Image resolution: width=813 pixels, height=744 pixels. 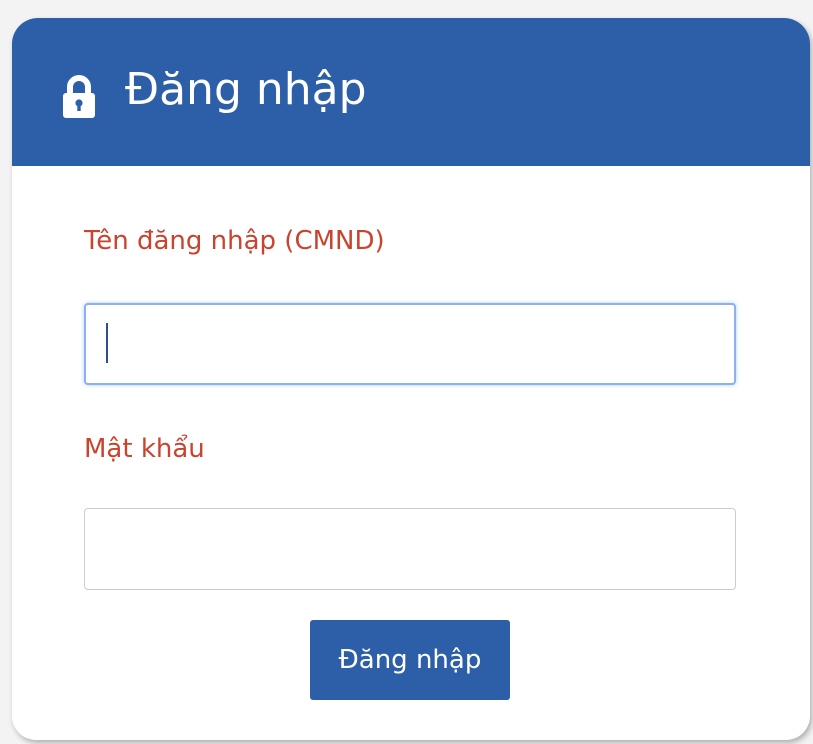 I want to click on login-button: Đăng nhập, so click(x=410, y=660).